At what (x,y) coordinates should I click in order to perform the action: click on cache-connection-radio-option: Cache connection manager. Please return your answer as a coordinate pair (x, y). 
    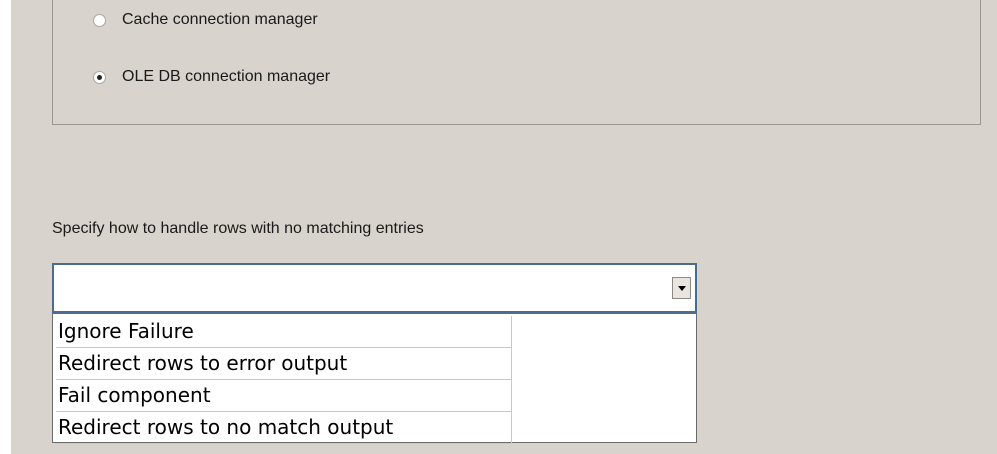
    Looking at the image, I should click on (205, 20).